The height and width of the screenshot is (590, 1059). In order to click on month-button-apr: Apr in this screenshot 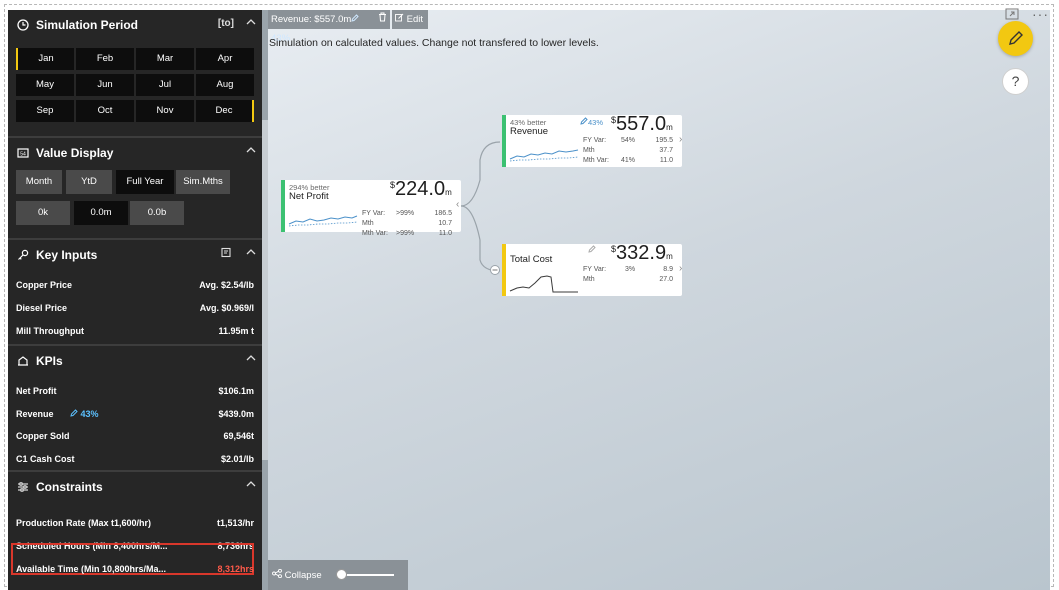, I will do `click(225, 59)`.